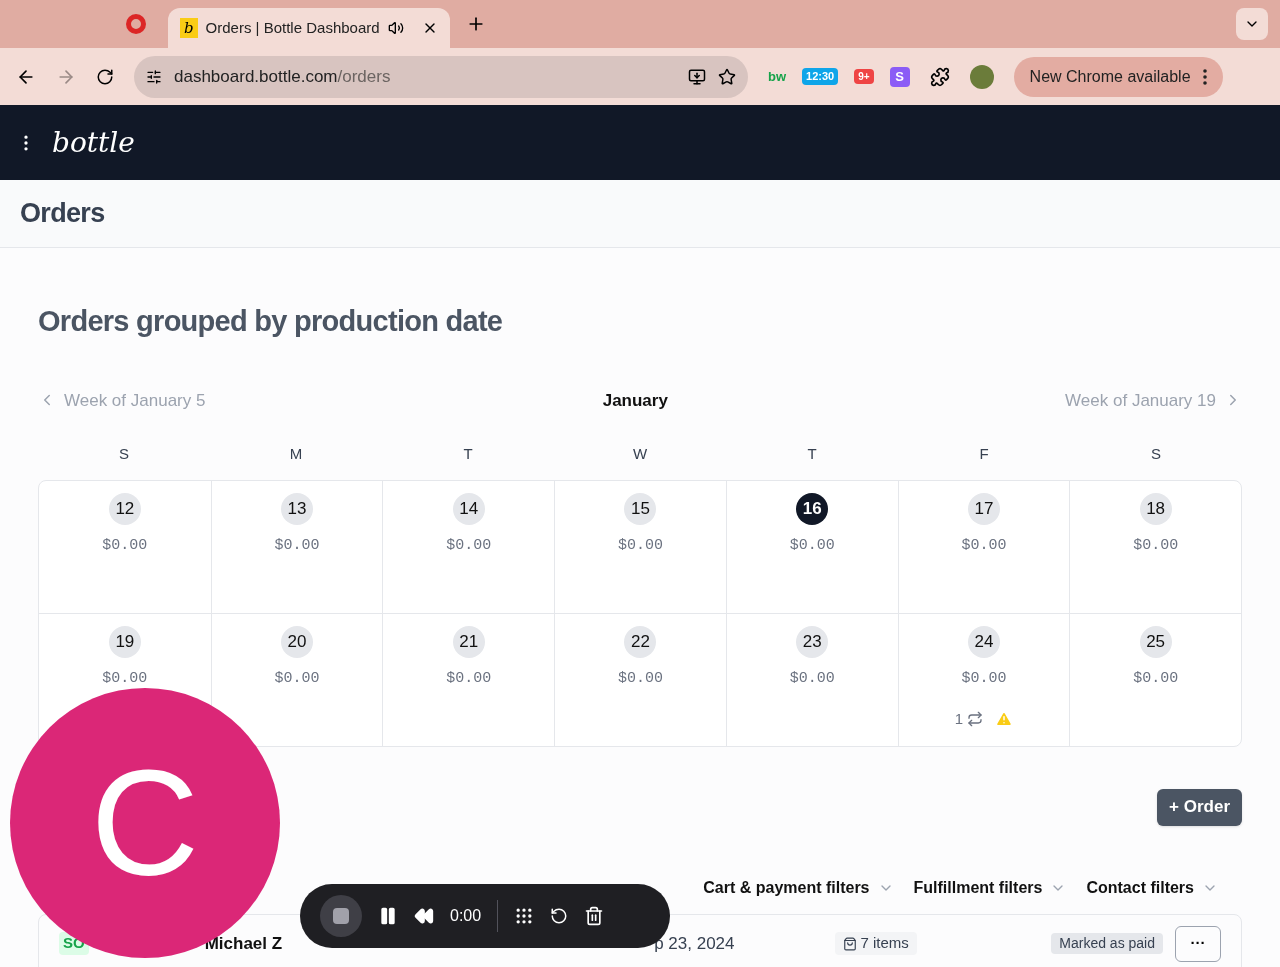  Describe the element at coordinates (697, 76) in the screenshot. I see `install-icon` at that location.